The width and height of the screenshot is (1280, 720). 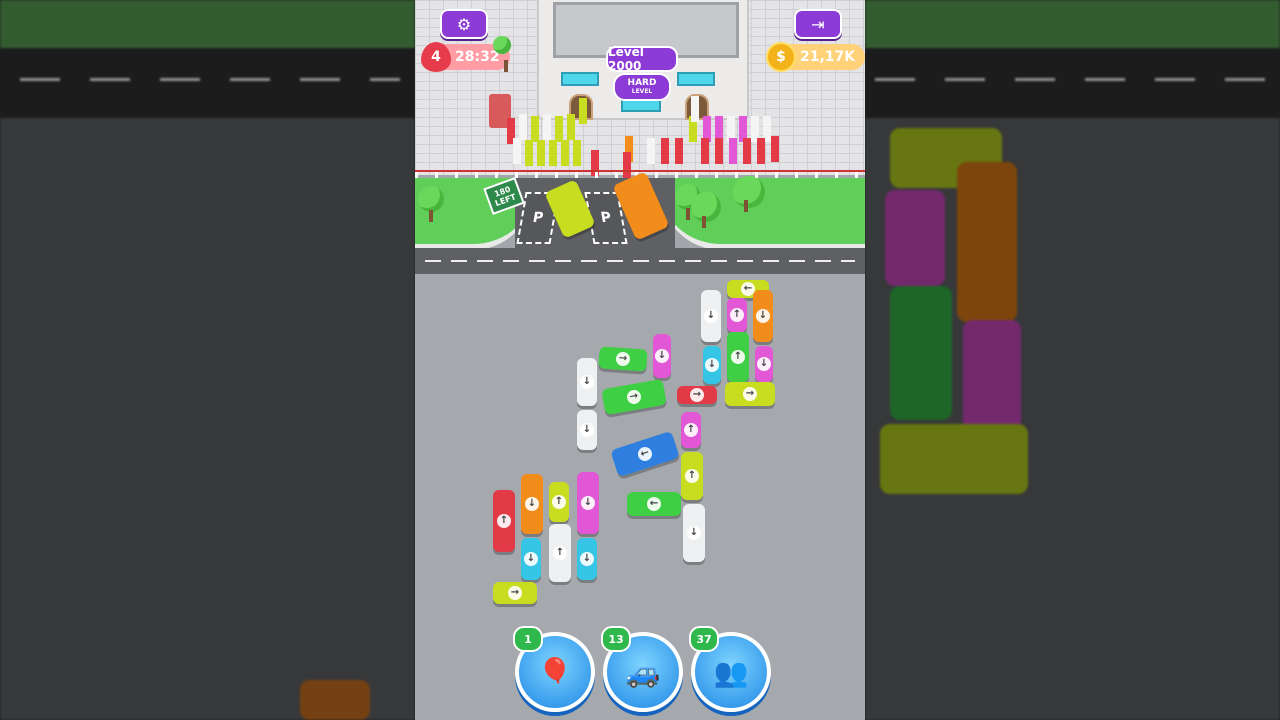 I want to click on gear-icon: ⚙, so click(x=464, y=24).